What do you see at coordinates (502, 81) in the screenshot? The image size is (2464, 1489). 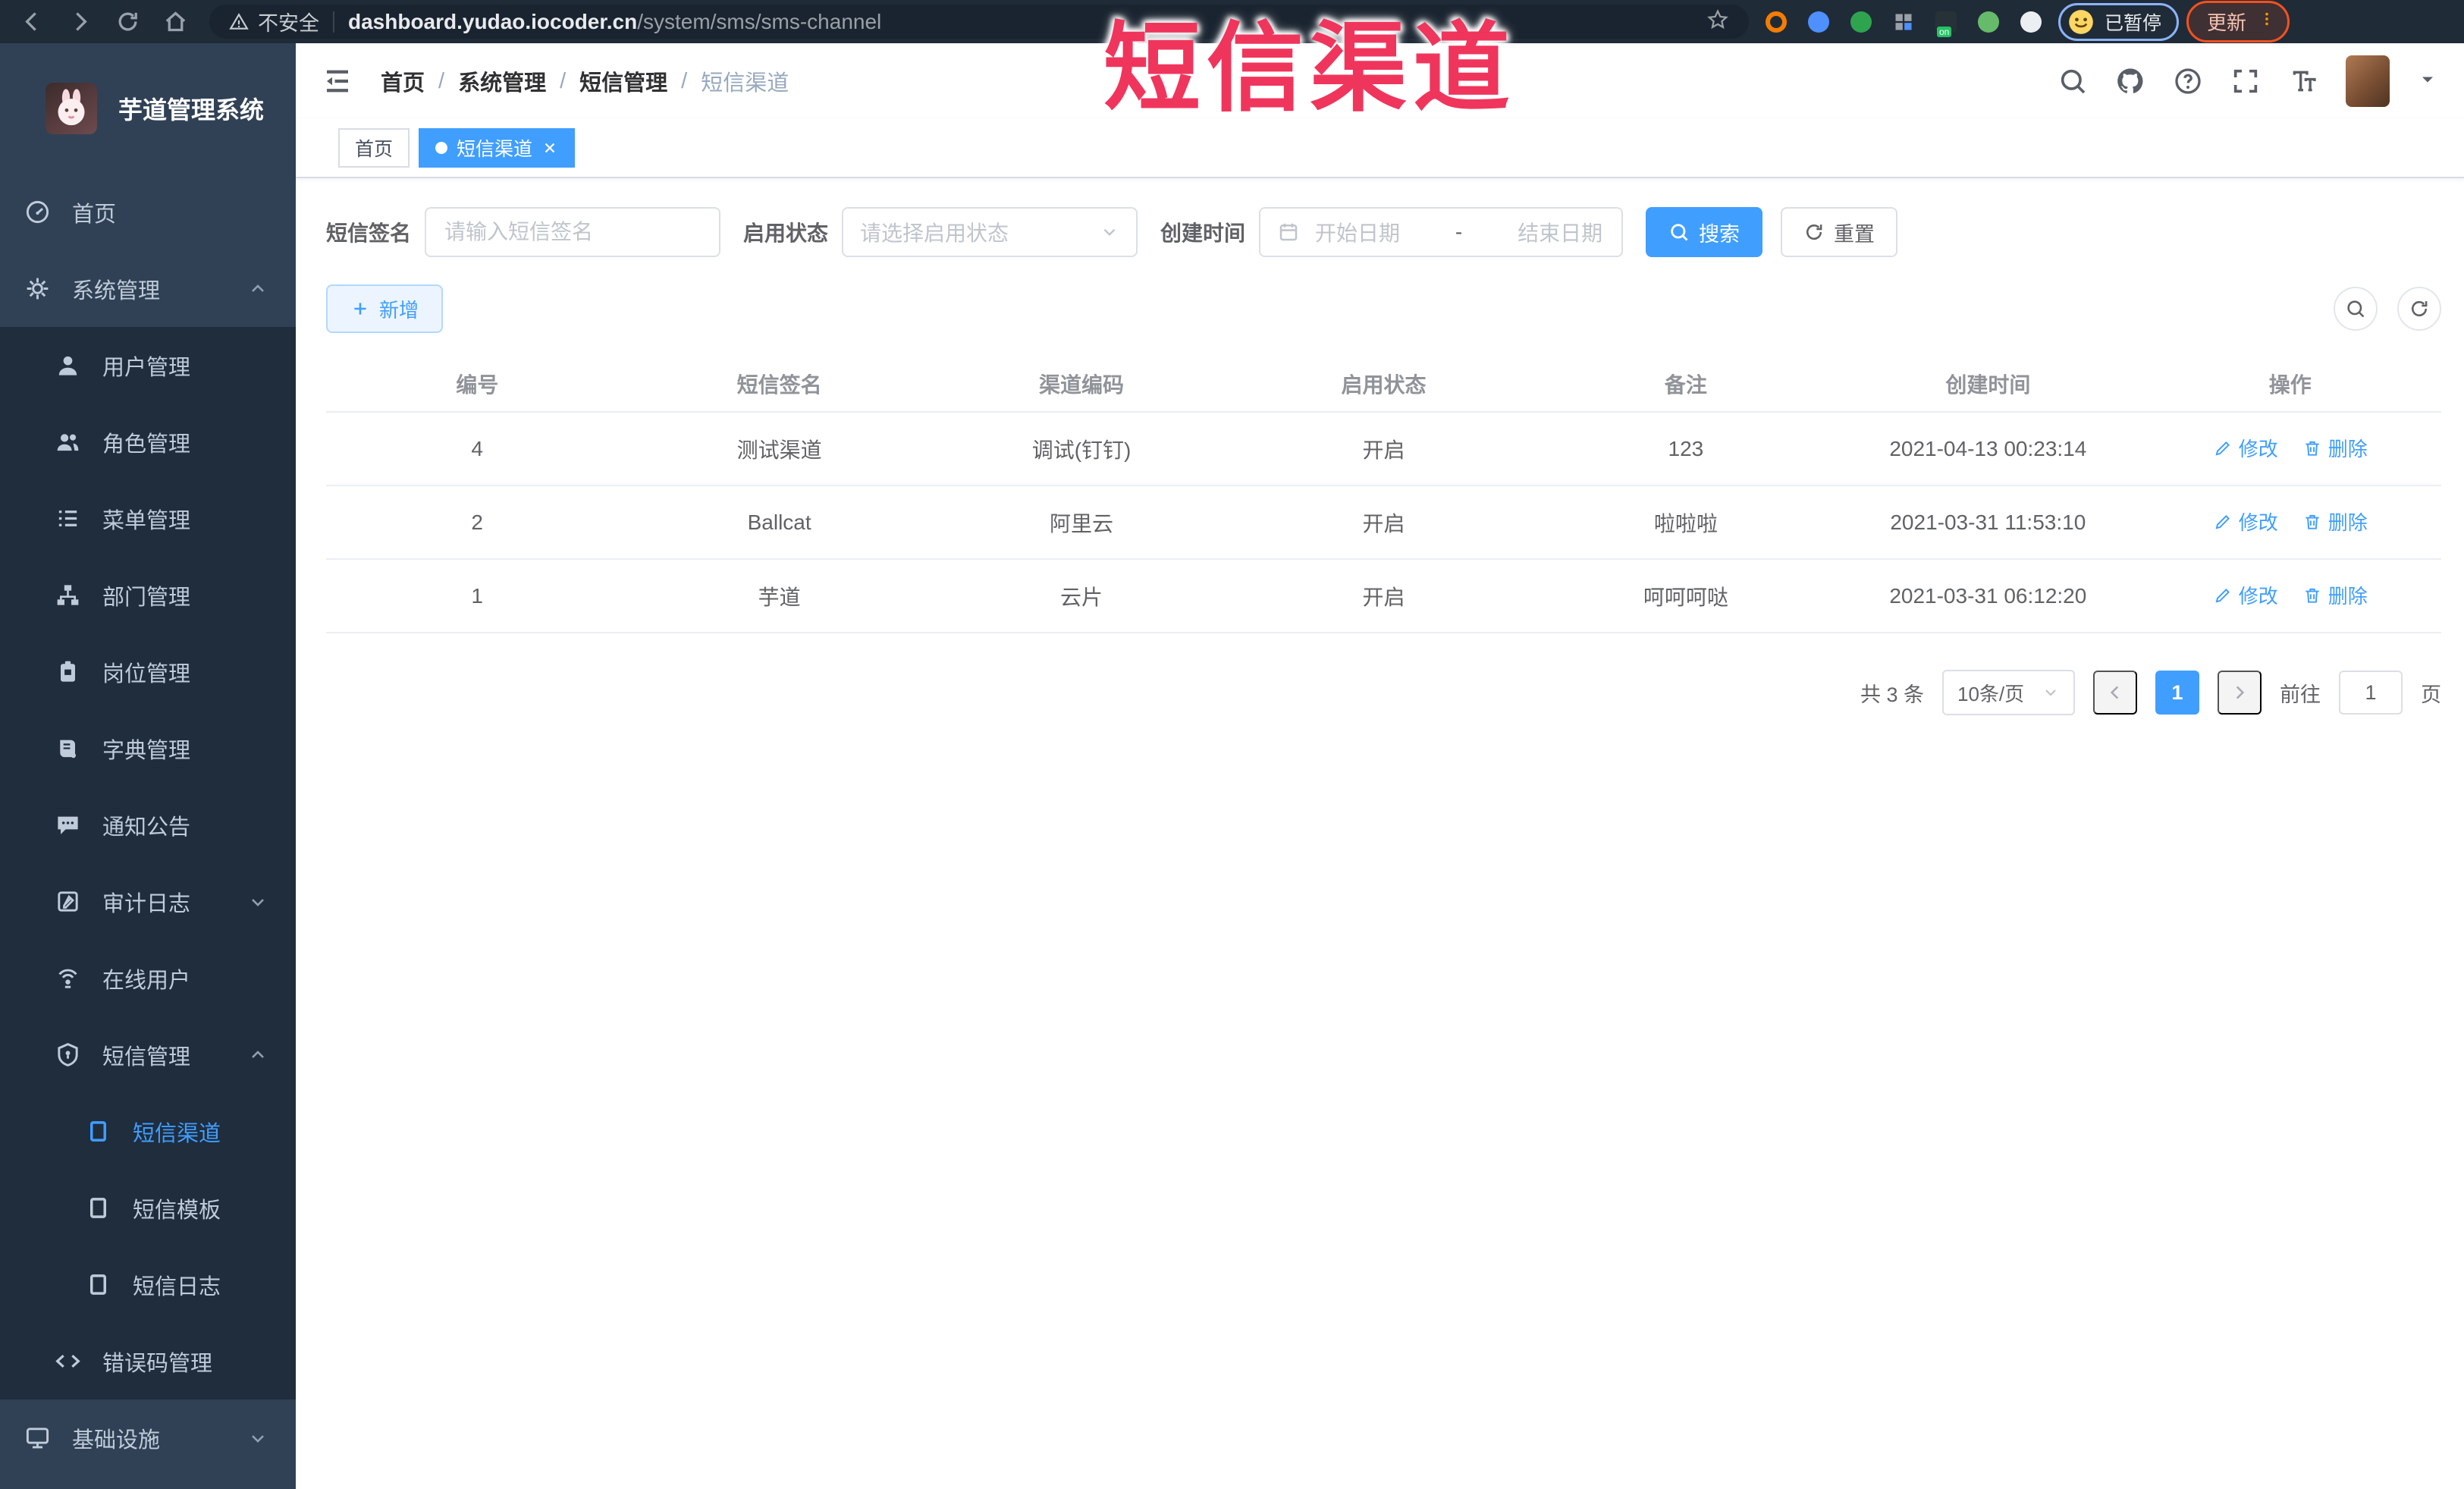 I see `breadcrumb-item: 系统管理` at bounding box center [502, 81].